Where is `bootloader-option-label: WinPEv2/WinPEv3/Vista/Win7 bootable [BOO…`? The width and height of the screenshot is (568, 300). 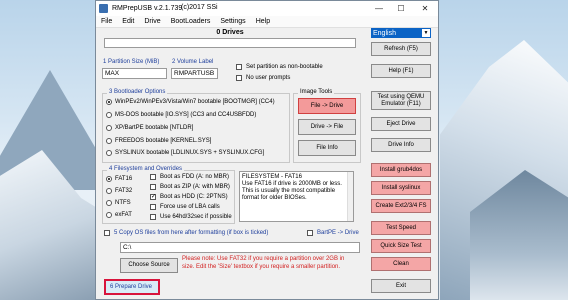 bootloader-option-label: WinPEv2/WinPEv3/Vista/Win7 bootable [BOO… is located at coordinates (195, 102).